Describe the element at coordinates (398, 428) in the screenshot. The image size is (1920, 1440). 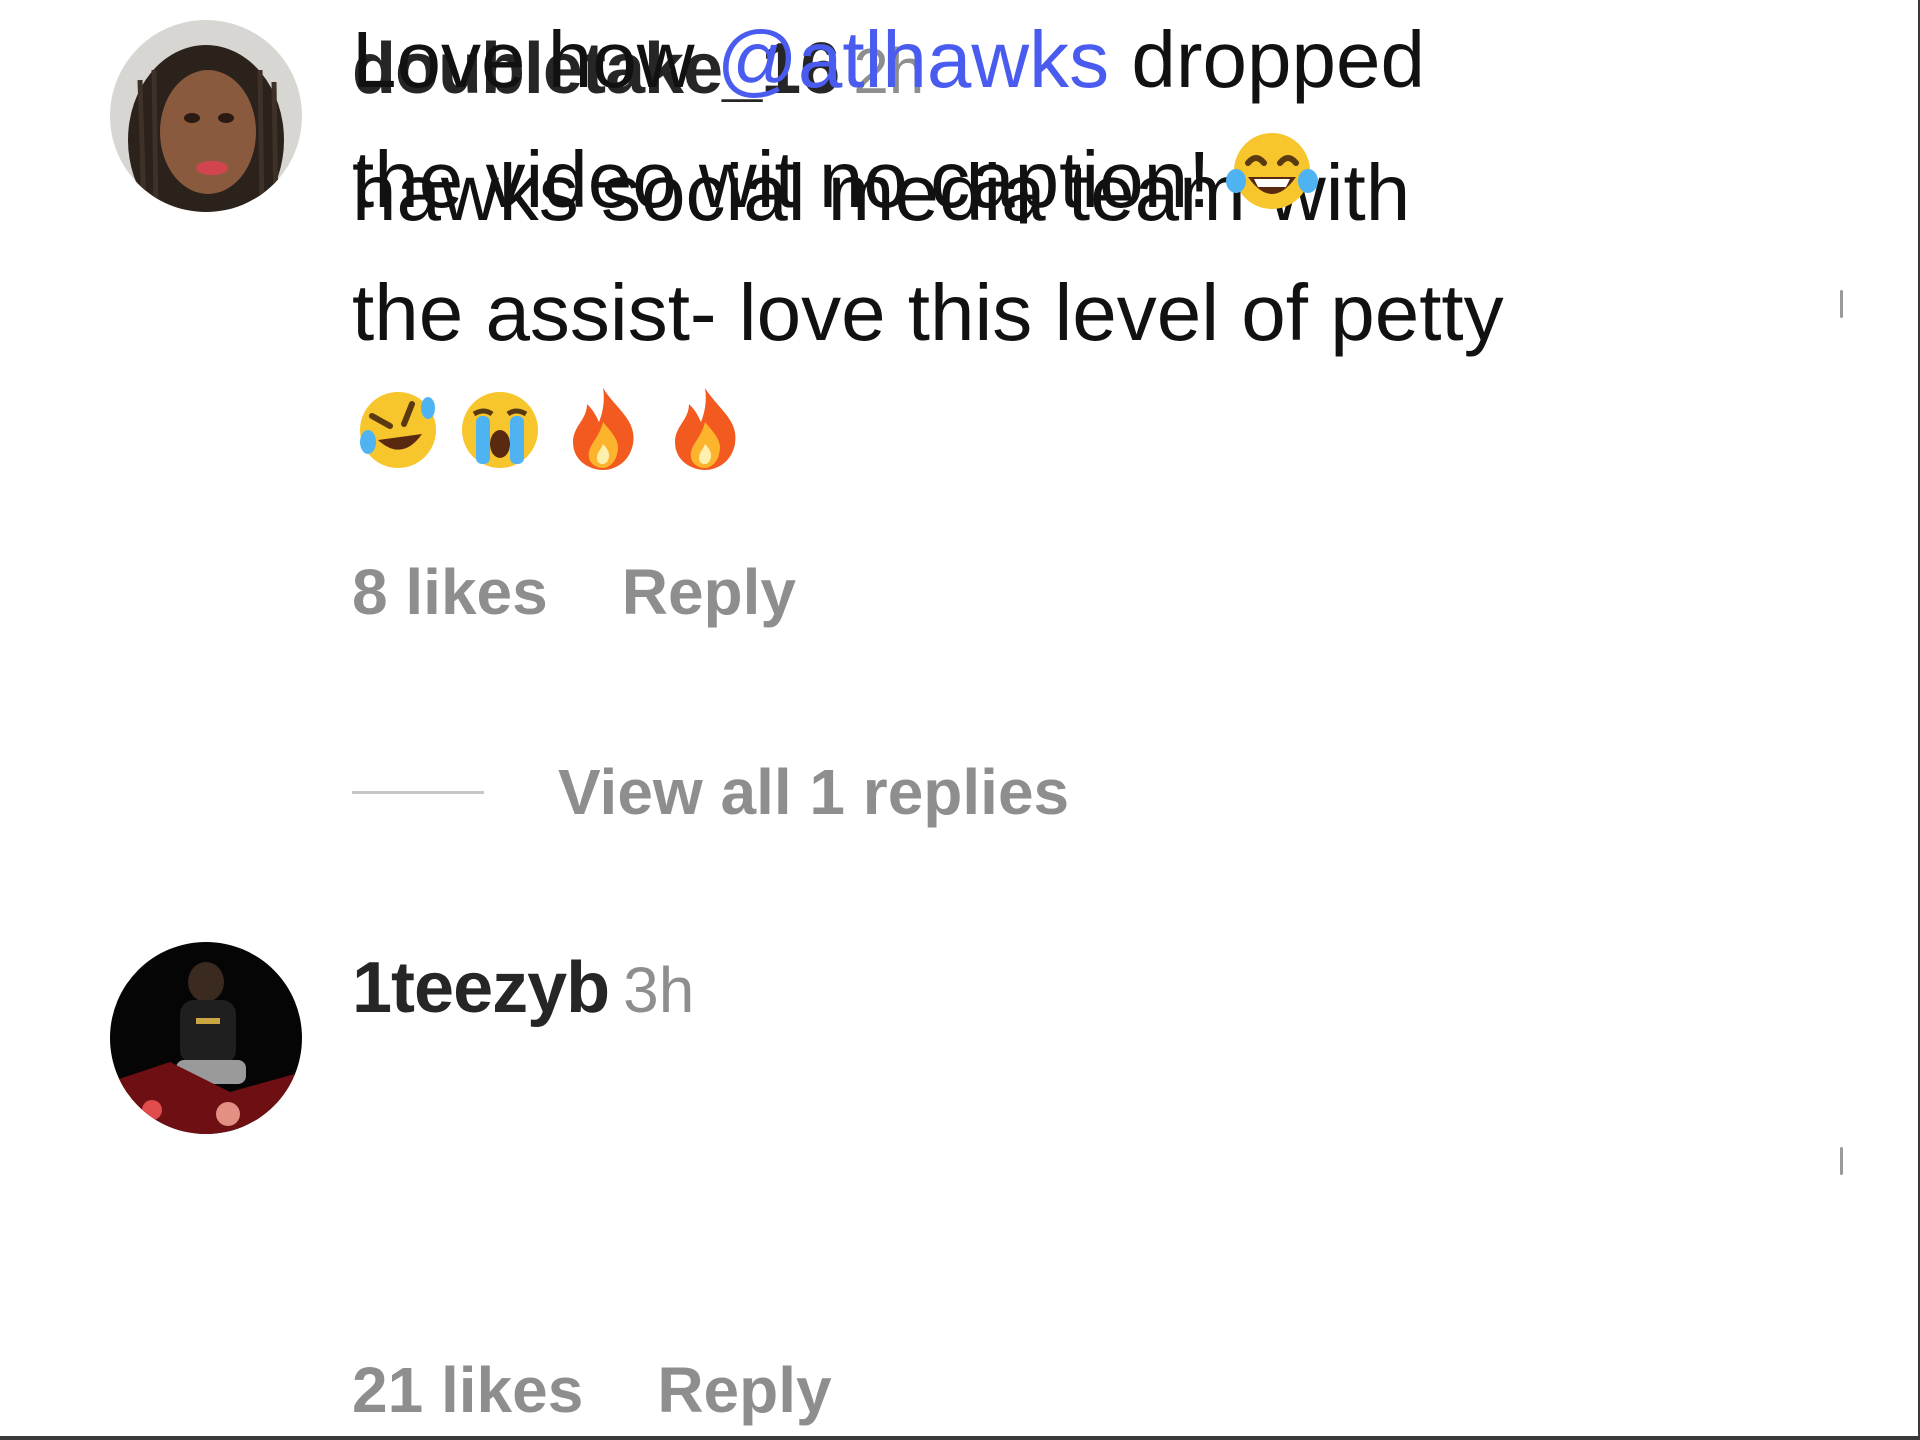
I see `rolling-on-floor-laughing-emoji` at that location.